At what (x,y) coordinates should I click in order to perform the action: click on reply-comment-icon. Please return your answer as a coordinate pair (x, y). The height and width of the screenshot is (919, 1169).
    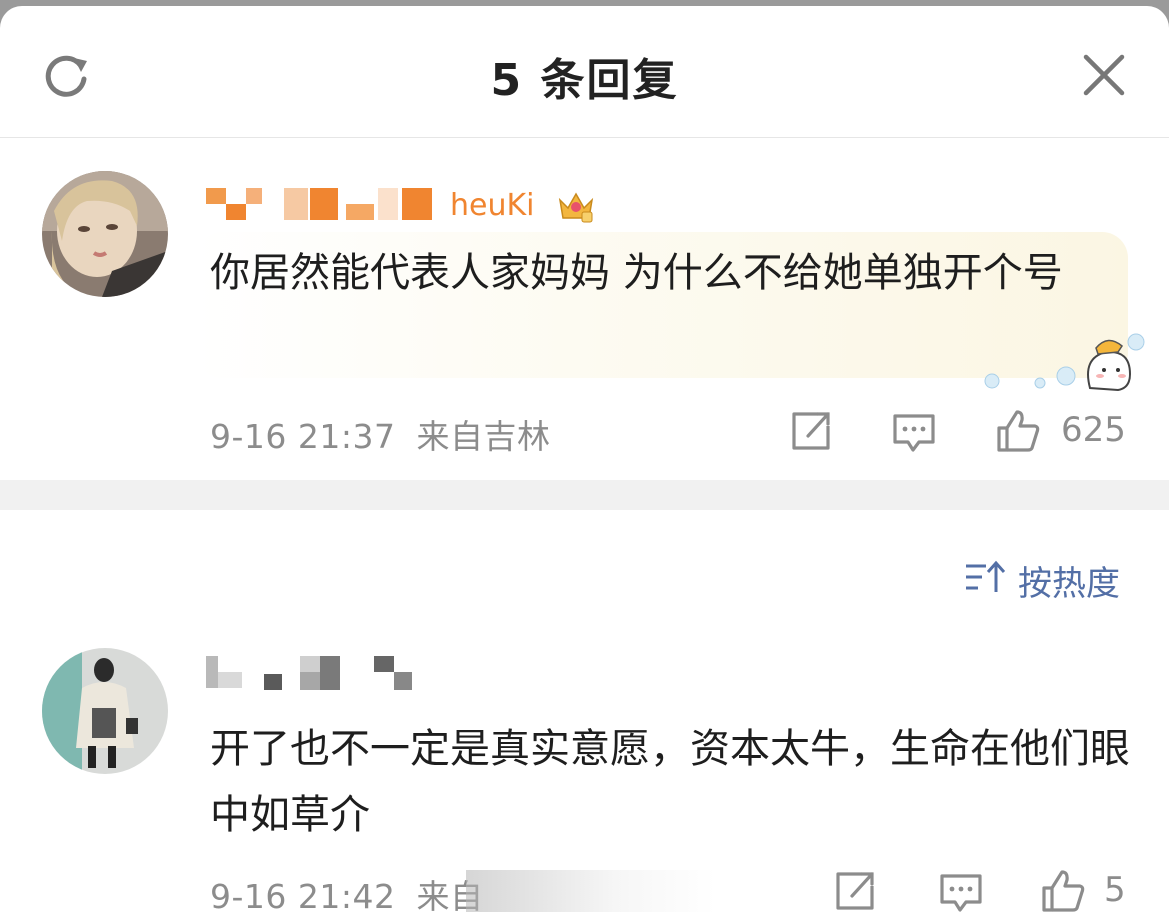
    Looking at the image, I should click on (961, 893).